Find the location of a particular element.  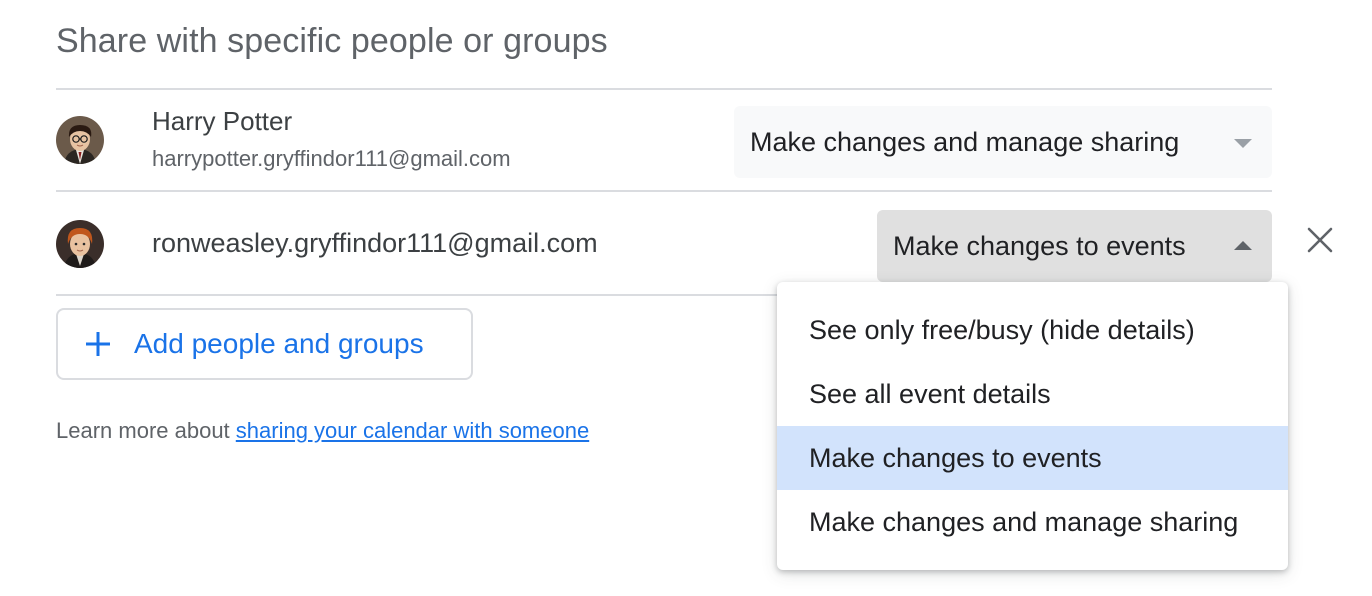

menu-option-manage-sharing: Make changes and manage sharing is located at coordinates (1032, 522).